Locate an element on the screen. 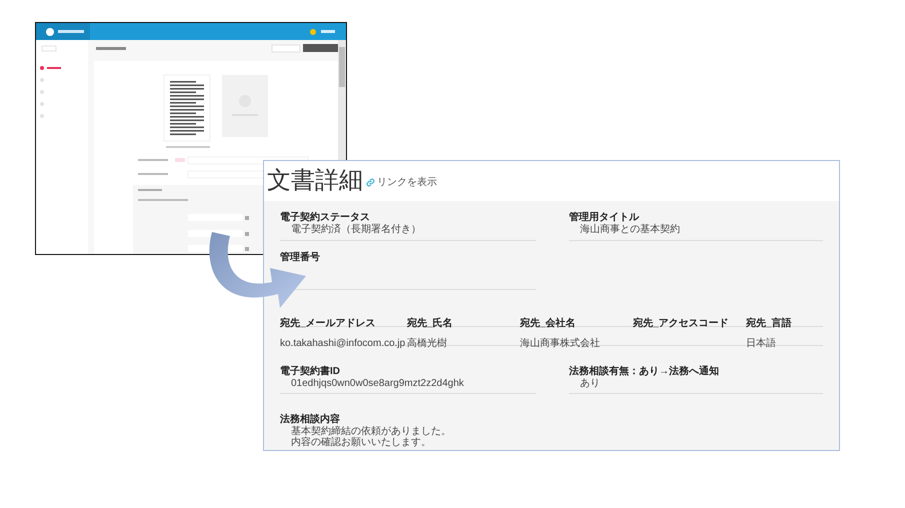 This screenshot has width=905, height=508. field-value: 内容の確認お願いいたします。 is located at coordinates (361, 442).